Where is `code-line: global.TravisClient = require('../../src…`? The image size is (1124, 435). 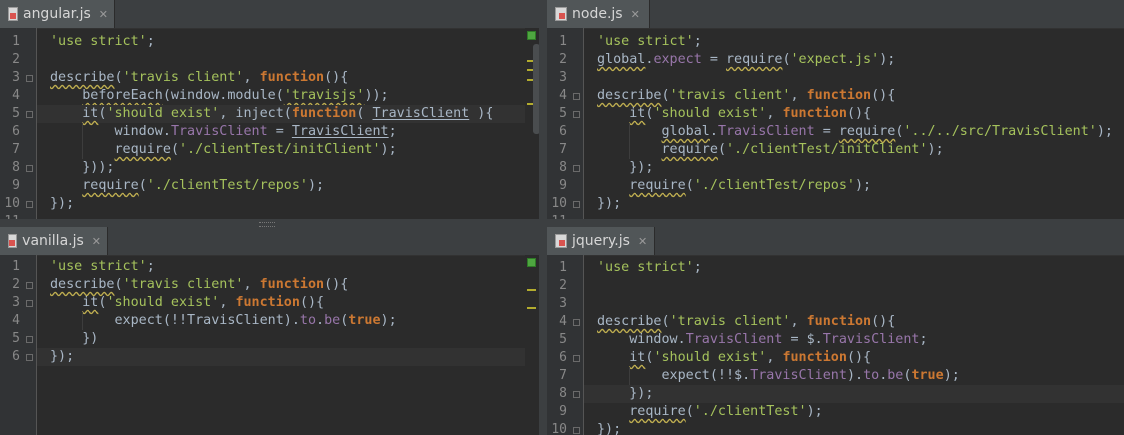 code-line: global.TravisClient = require('../../src… is located at coordinates (854, 132).